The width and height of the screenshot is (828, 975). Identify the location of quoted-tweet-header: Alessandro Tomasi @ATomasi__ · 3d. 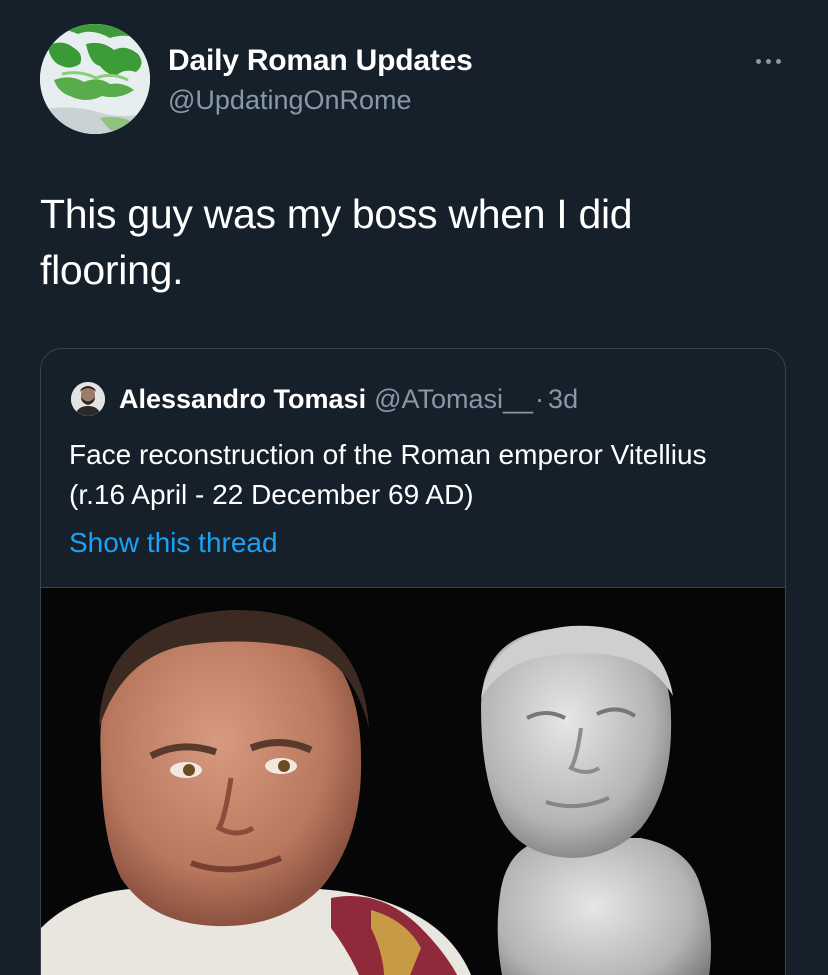
(324, 399).